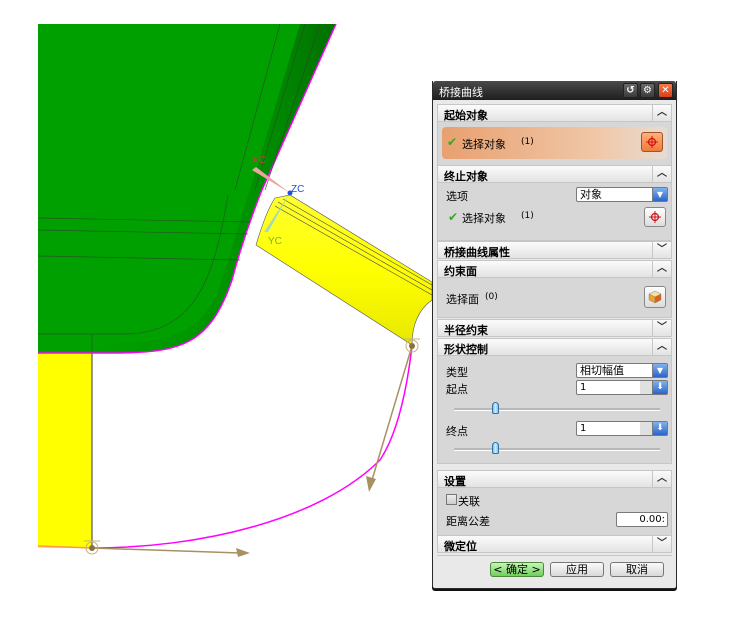 This screenshot has width=745, height=633. I want to click on constraint-face-body: 选择面 (0), so click(554, 298).